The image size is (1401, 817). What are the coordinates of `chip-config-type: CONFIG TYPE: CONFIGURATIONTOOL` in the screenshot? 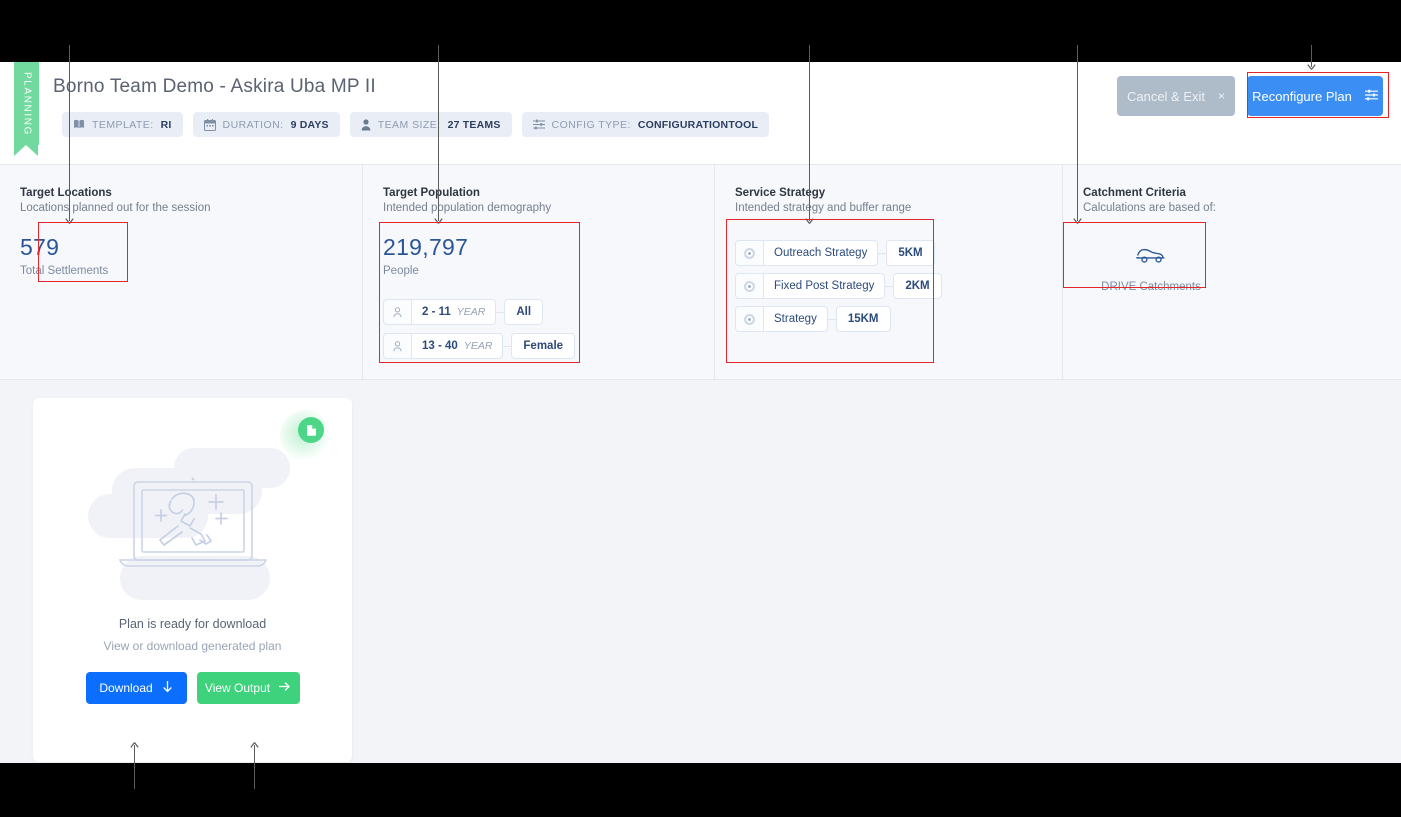 It's located at (645, 124).